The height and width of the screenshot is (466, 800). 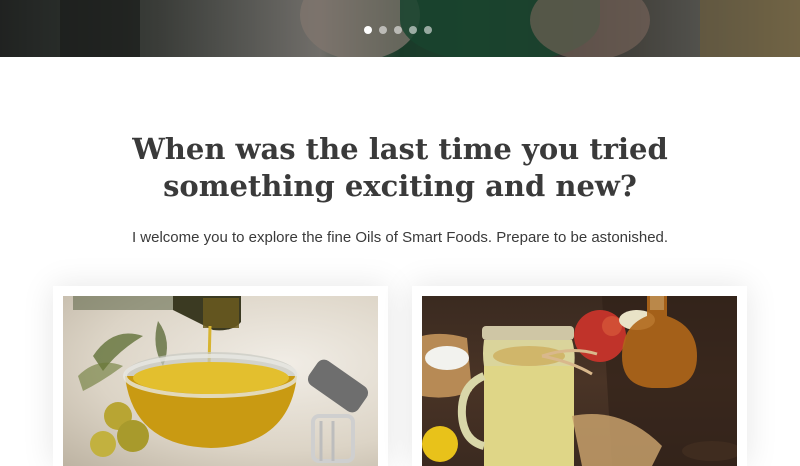 What do you see at coordinates (400, 149) in the screenshot?
I see `headline-line-1: When was the last time you tried` at bounding box center [400, 149].